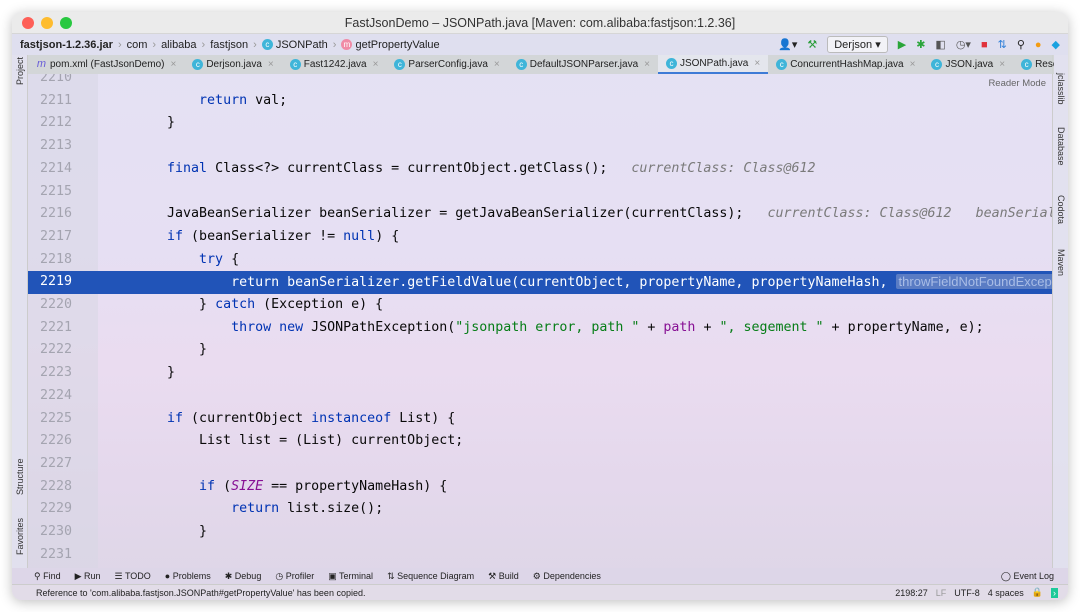 The image size is (1080, 612). I want to click on tab-parserconfig-java: c ParserConfig.java ×, so click(446, 64).